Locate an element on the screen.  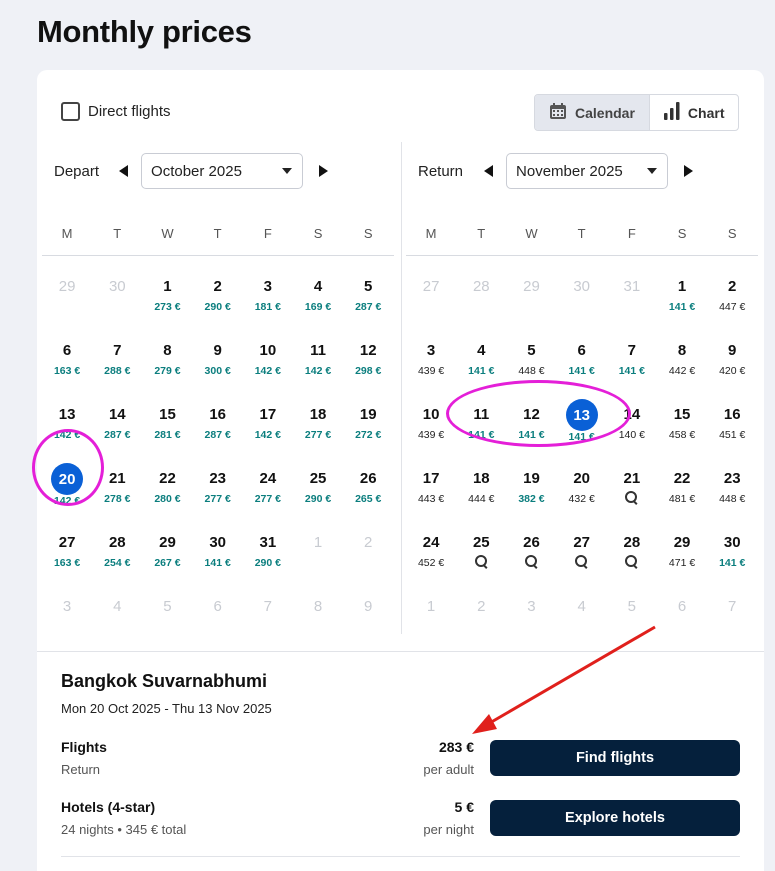
return-month-select: November 2025 is located at coordinates (587, 171).